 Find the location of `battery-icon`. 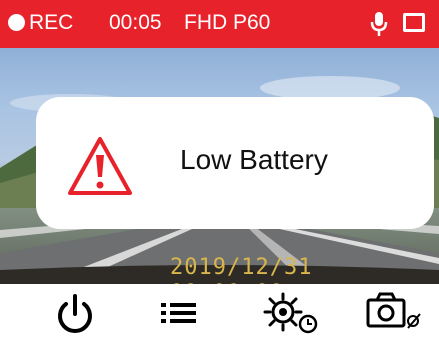

battery-icon is located at coordinates (414, 22).